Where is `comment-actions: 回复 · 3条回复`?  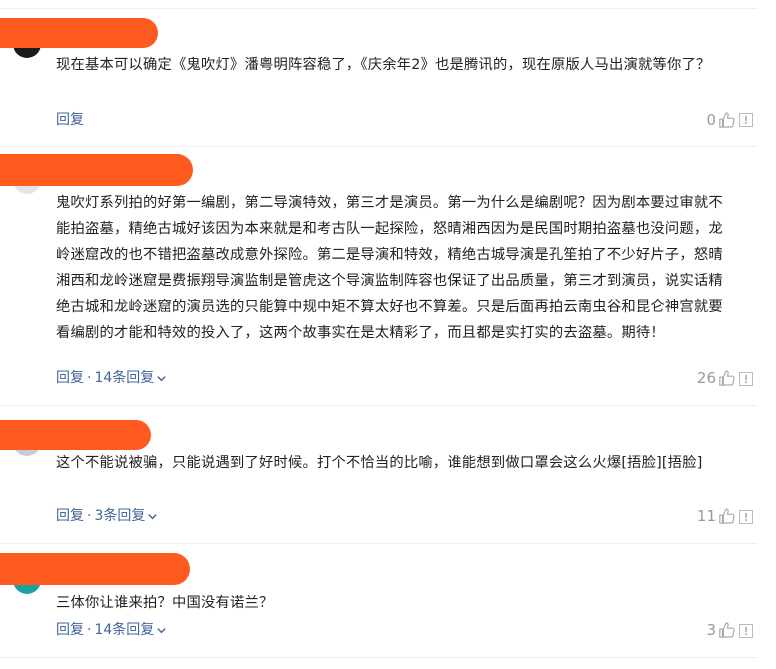 comment-actions: 回复 · 3条回复 is located at coordinates (107, 516).